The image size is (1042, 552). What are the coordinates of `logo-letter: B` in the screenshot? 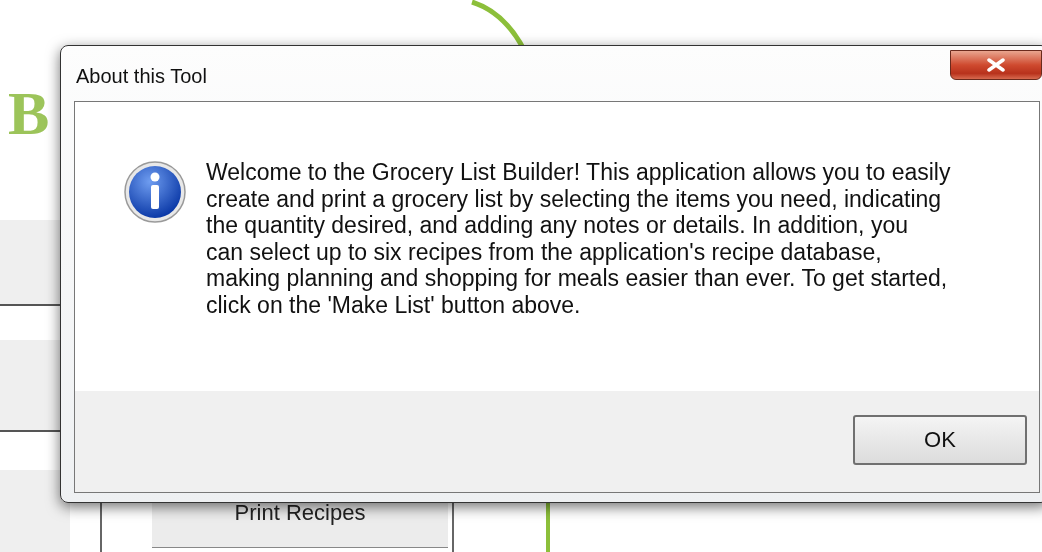 It's located at (29, 113).